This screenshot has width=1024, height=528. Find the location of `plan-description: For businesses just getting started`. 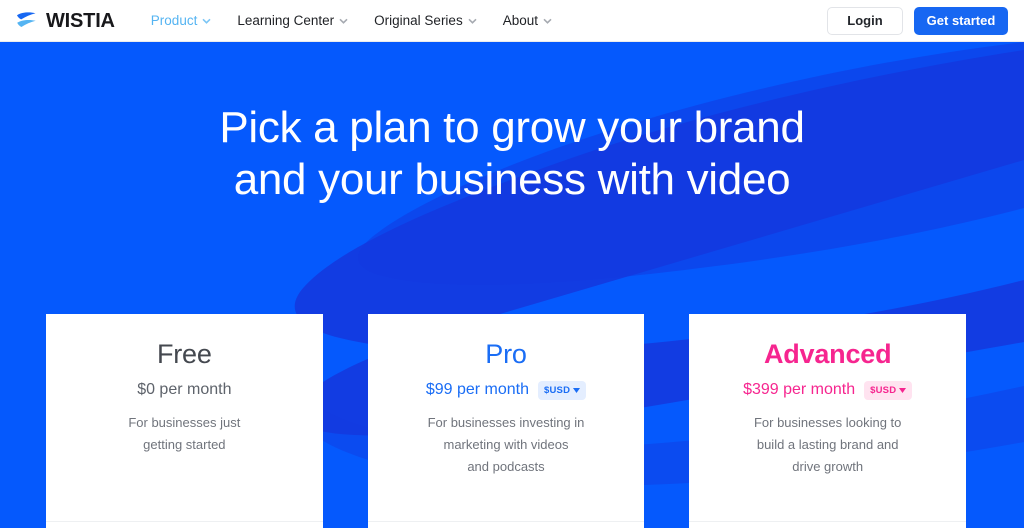

plan-description: For businesses just getting started is located at coordinates (184, 434).